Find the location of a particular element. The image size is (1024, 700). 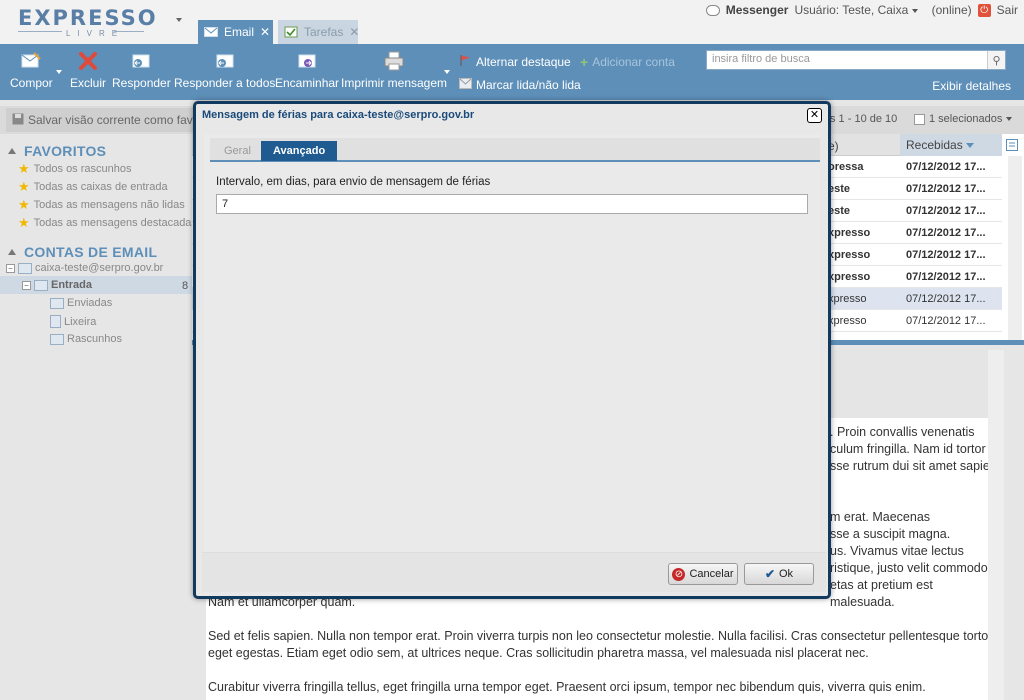

message-from: este is located at coordinates (839, 189).